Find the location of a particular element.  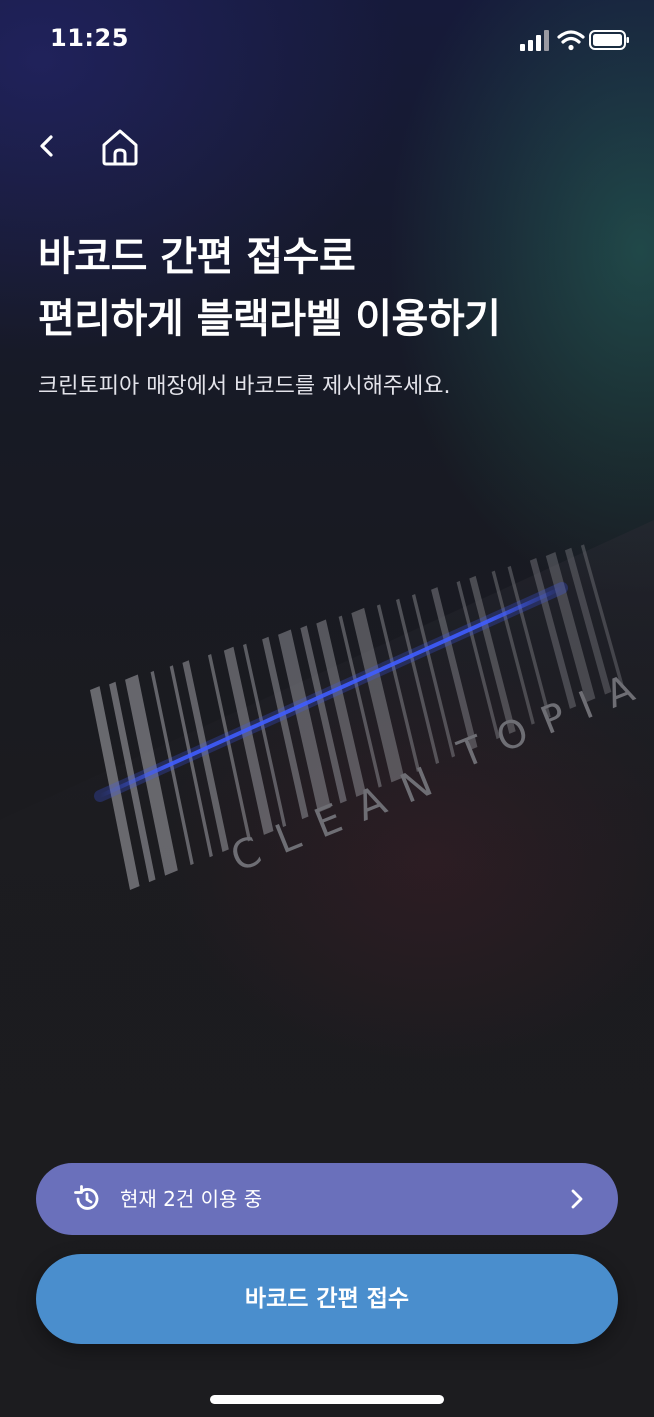

page-subtitle: 크린토피아 매장에서 바코드를 제시해주세요. is located at coordinates (244, 386).